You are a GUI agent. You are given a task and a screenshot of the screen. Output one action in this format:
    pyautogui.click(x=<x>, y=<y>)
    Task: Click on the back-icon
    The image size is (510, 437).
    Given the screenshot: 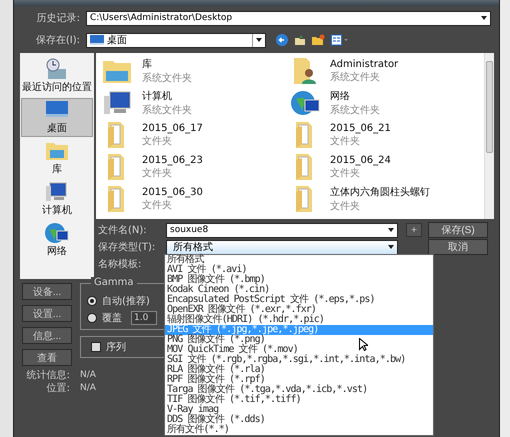 What is the action you would take?
    pyautogui.click(x=282, y=40)
    